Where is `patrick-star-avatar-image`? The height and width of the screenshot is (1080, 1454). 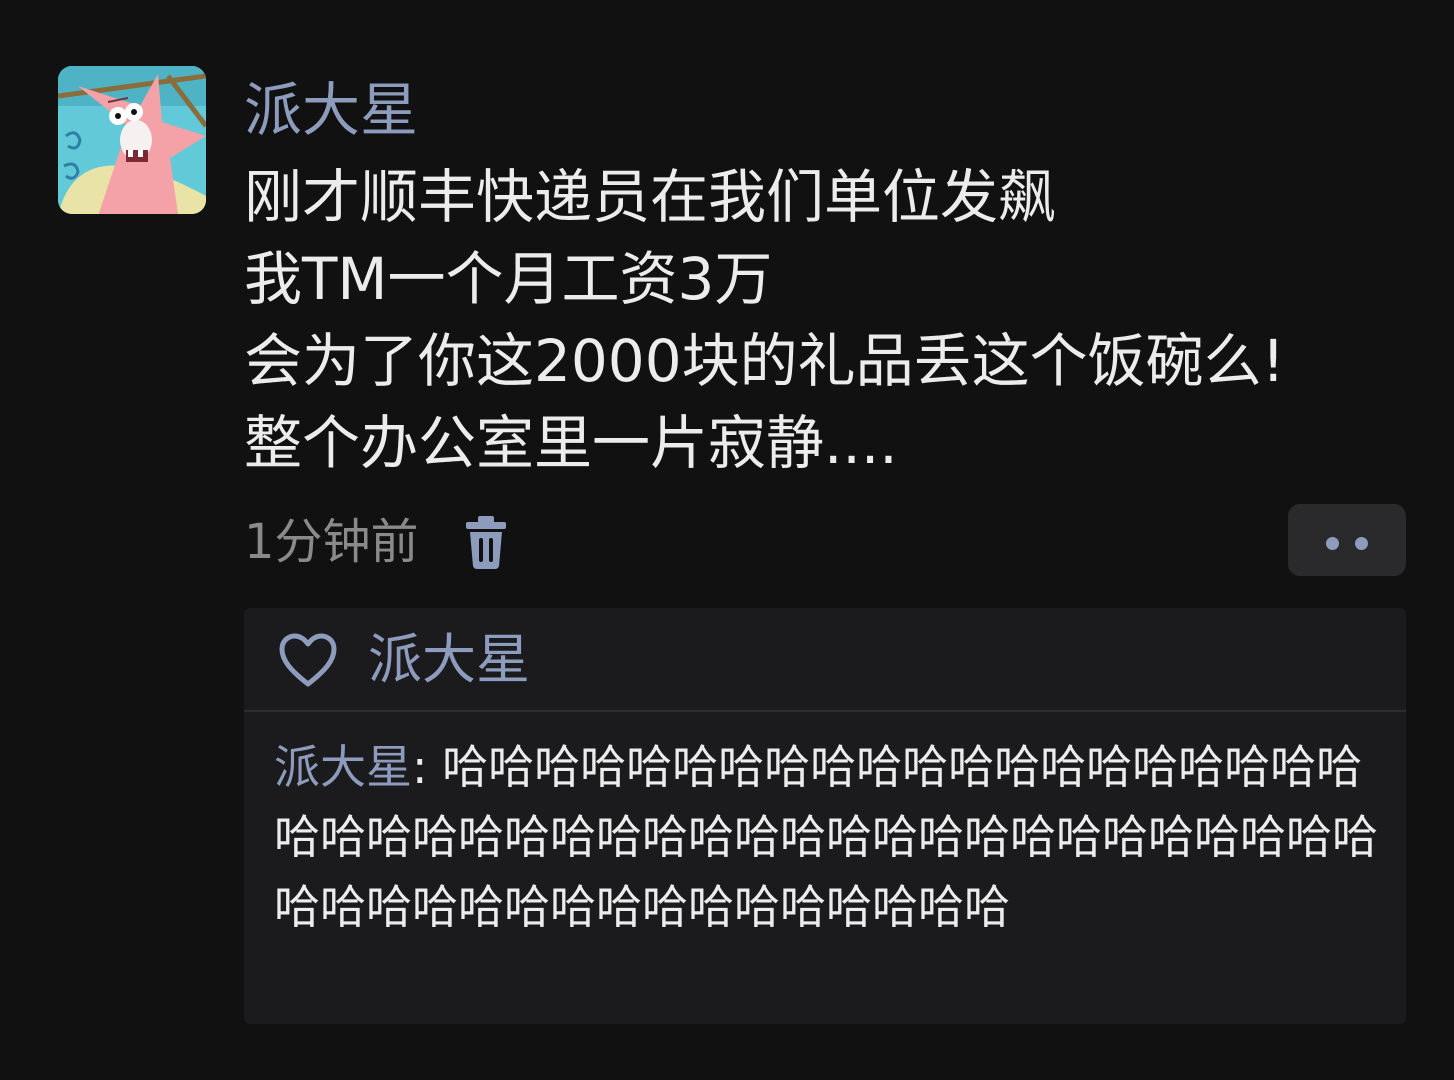 patrick-star-avatar-image is located at coordinates (132, 140).